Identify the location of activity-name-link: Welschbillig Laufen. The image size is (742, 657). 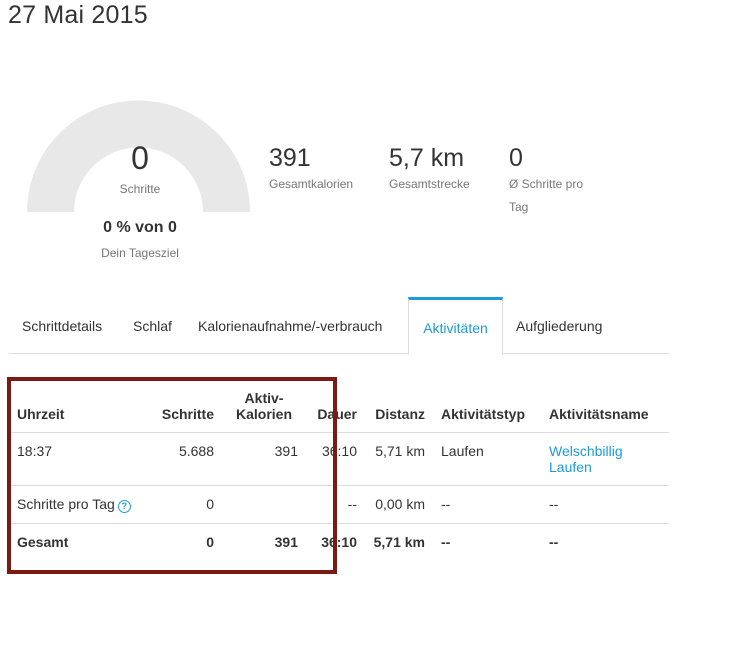
(605, 459).